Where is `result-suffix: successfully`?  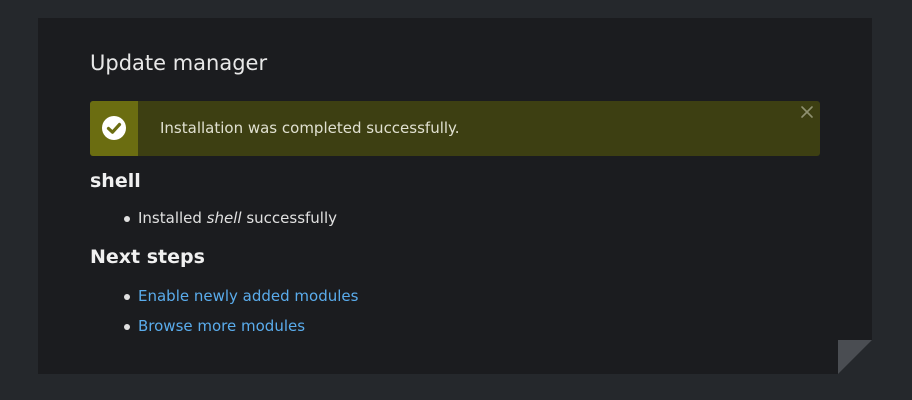
result-suffix: successfully is located at coordinates (289, 218).